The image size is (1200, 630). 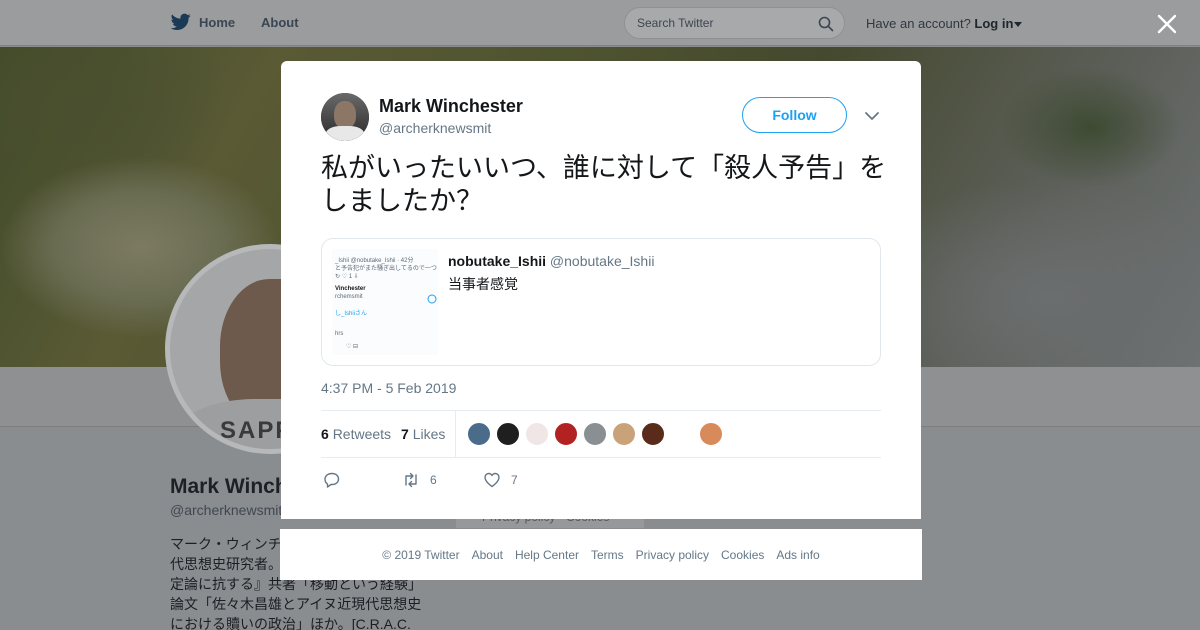 I want to click on account-area: Have an account? Log in, so click(x=944, y=23).